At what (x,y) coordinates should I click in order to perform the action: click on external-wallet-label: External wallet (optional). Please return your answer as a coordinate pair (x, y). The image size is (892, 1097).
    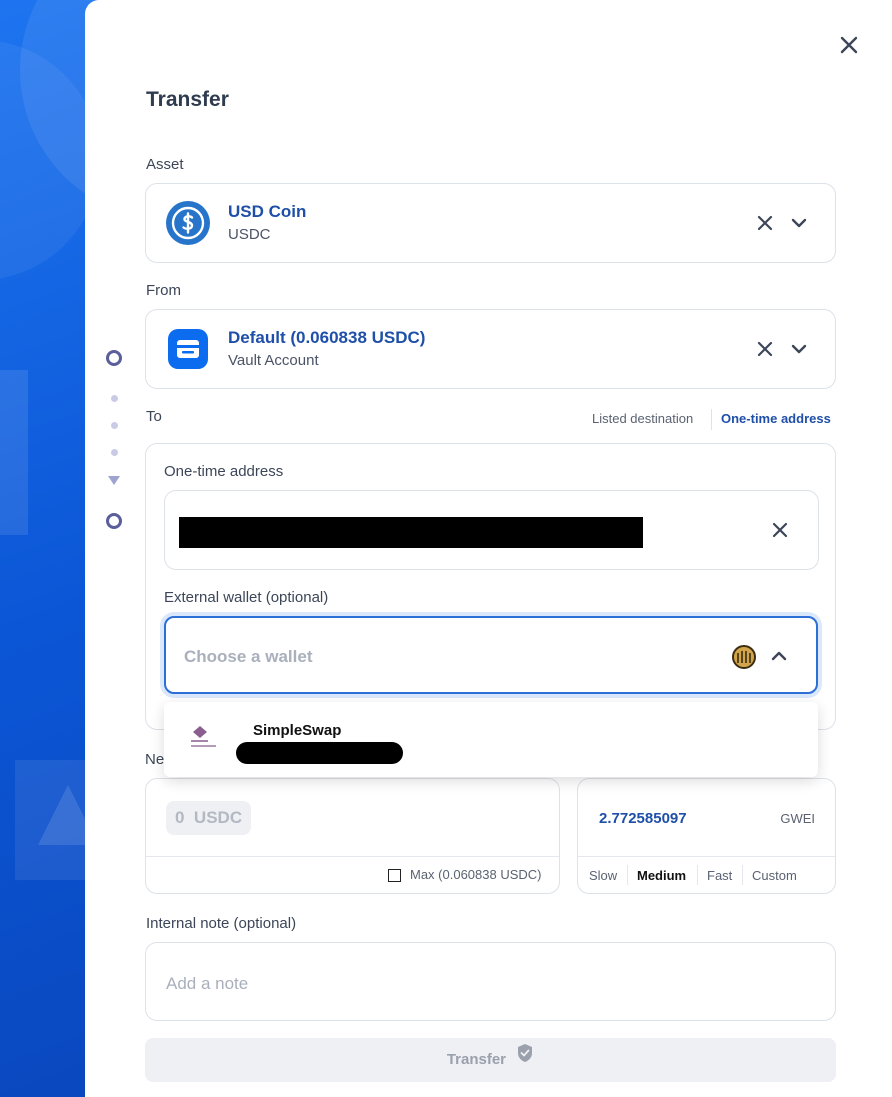
    Looking at the image, I should click on (246, 597).